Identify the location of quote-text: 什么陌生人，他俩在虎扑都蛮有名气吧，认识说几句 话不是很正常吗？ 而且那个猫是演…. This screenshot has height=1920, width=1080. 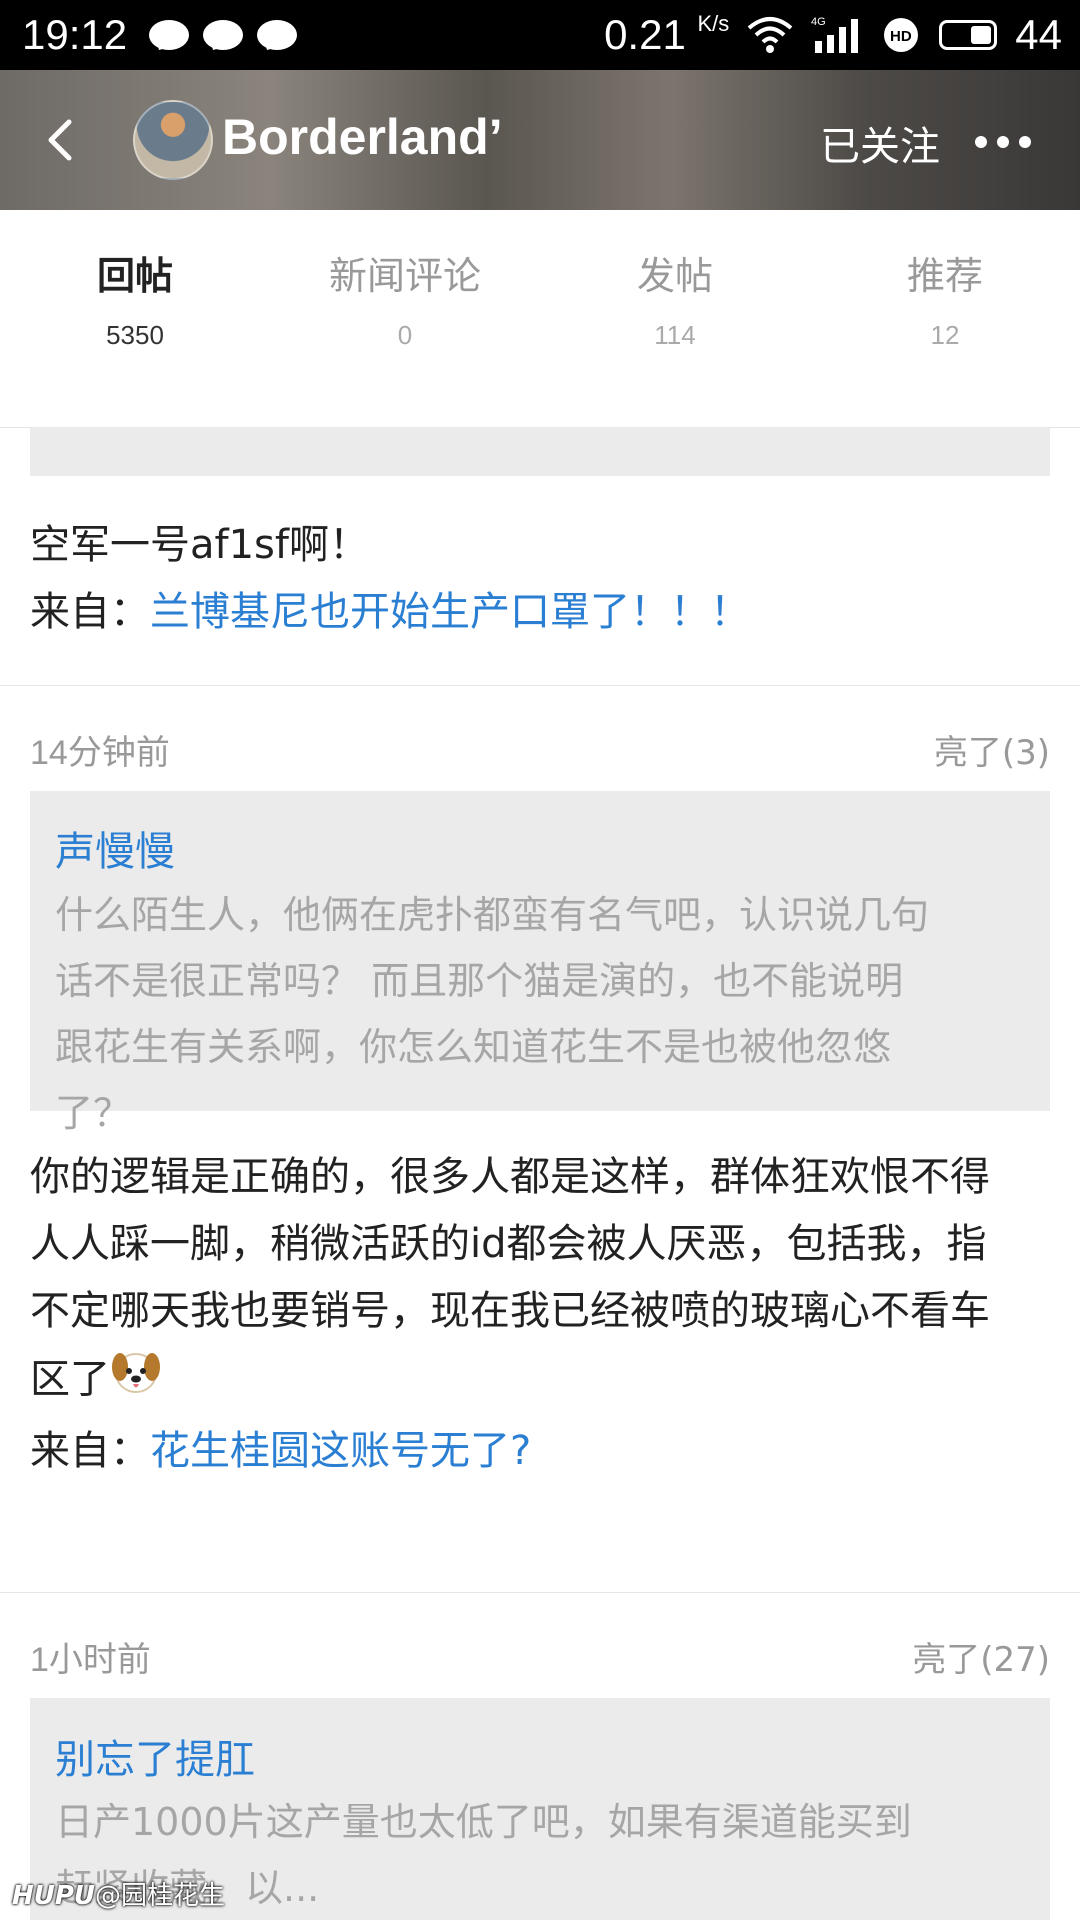
(540, 1014).